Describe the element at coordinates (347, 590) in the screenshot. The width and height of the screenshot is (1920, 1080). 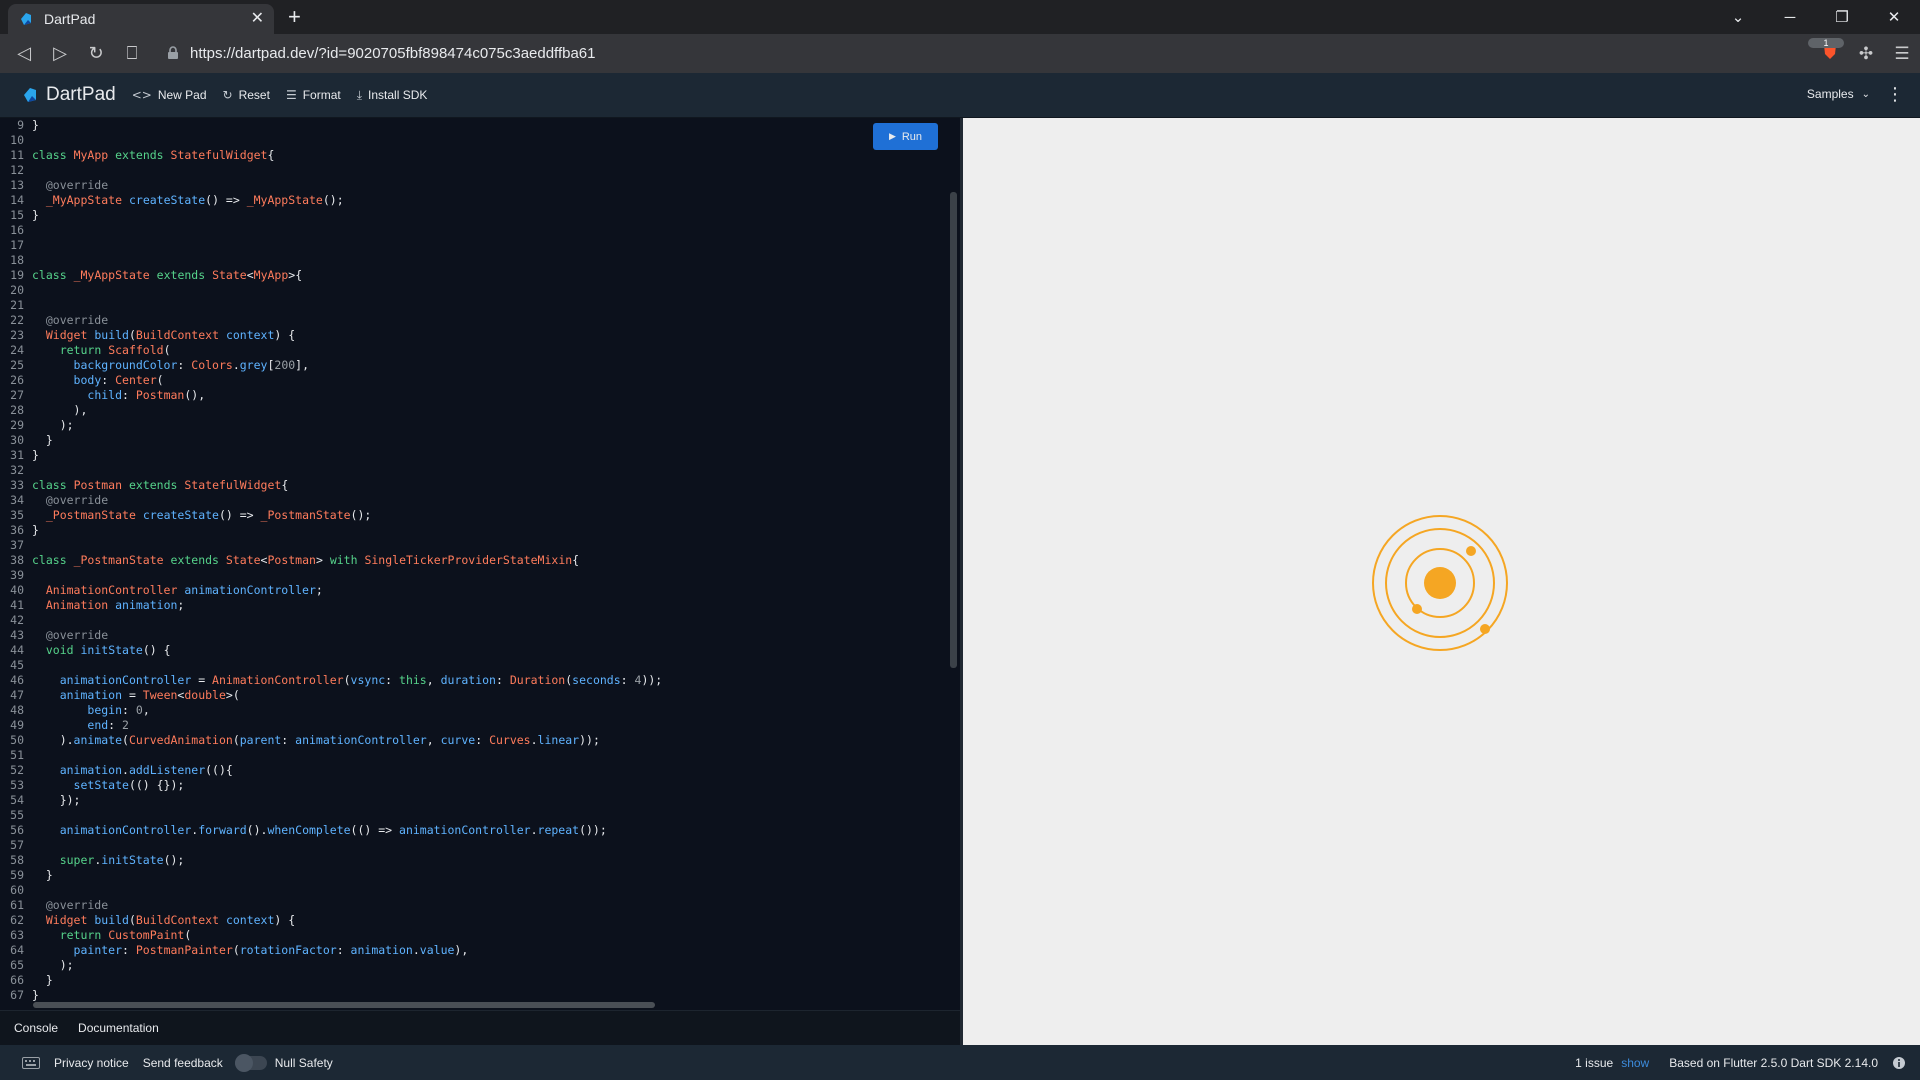
I see `code-line: AnimationController animationController;` at that location.